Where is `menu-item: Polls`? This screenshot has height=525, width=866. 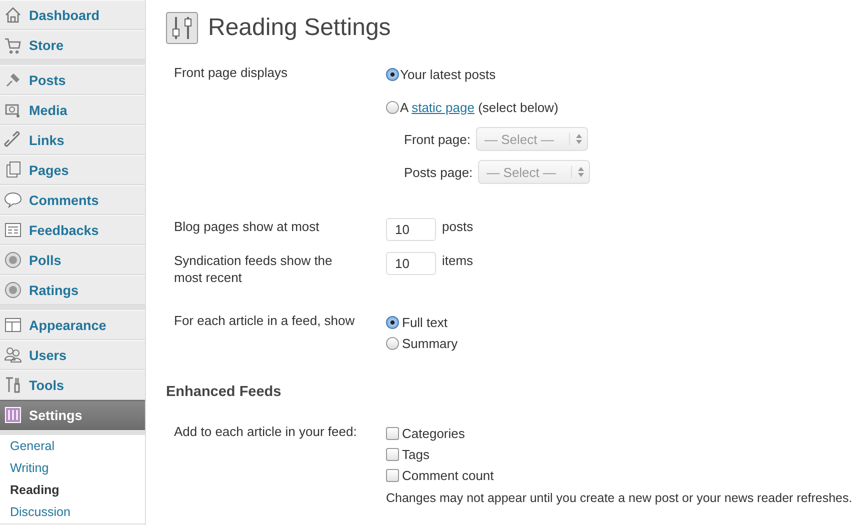
menu-item: Polls is located at coordinates (72, 260).